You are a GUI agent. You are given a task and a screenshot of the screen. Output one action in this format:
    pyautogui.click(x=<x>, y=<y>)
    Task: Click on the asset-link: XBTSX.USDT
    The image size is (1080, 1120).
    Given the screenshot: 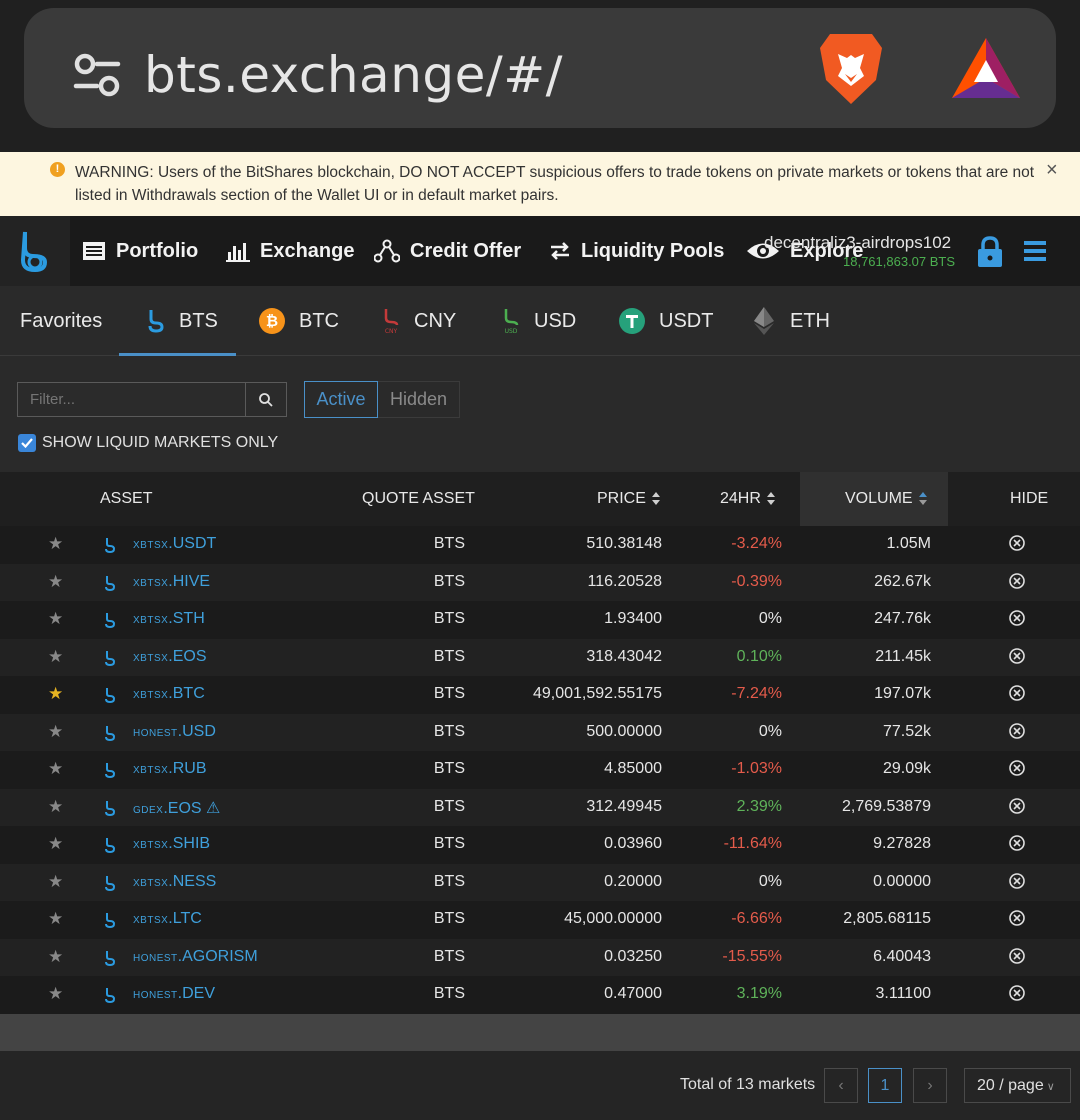 What is the action you would take?
    pyautogui.click(x=174, y=544)
    